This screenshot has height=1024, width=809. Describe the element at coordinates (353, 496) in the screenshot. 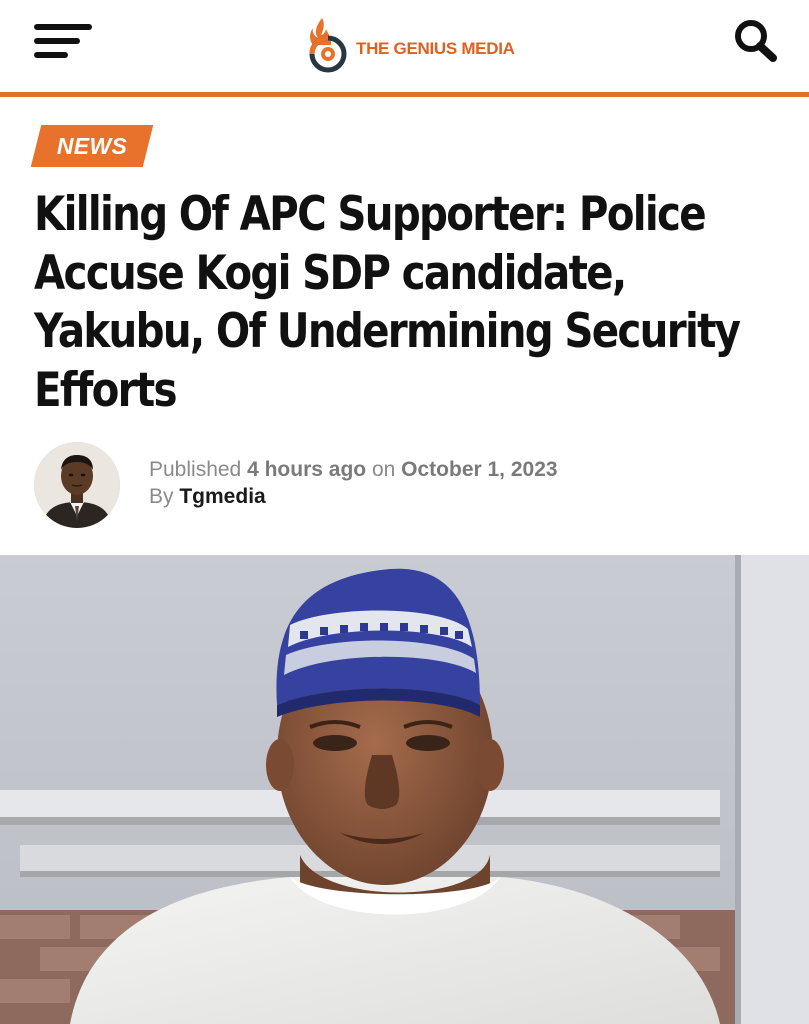

I see `author-line: By Tgmedia` at that location.